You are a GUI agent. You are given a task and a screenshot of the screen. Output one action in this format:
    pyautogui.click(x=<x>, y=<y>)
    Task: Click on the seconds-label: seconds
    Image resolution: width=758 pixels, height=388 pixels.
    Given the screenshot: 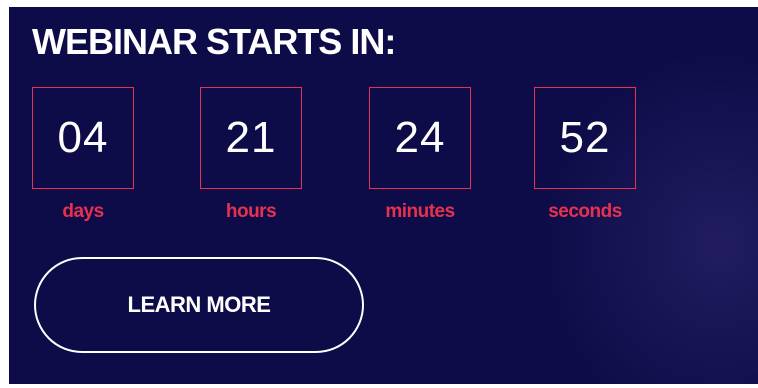 What is the action you would take?
    pyautogui.click(x=585, y=211)
    